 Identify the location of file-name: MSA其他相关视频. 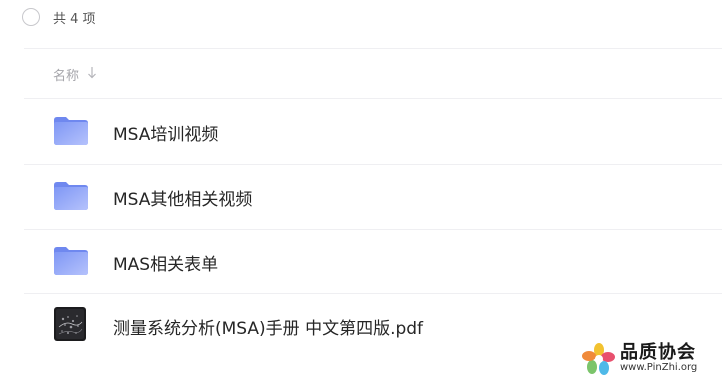
(182, 197).